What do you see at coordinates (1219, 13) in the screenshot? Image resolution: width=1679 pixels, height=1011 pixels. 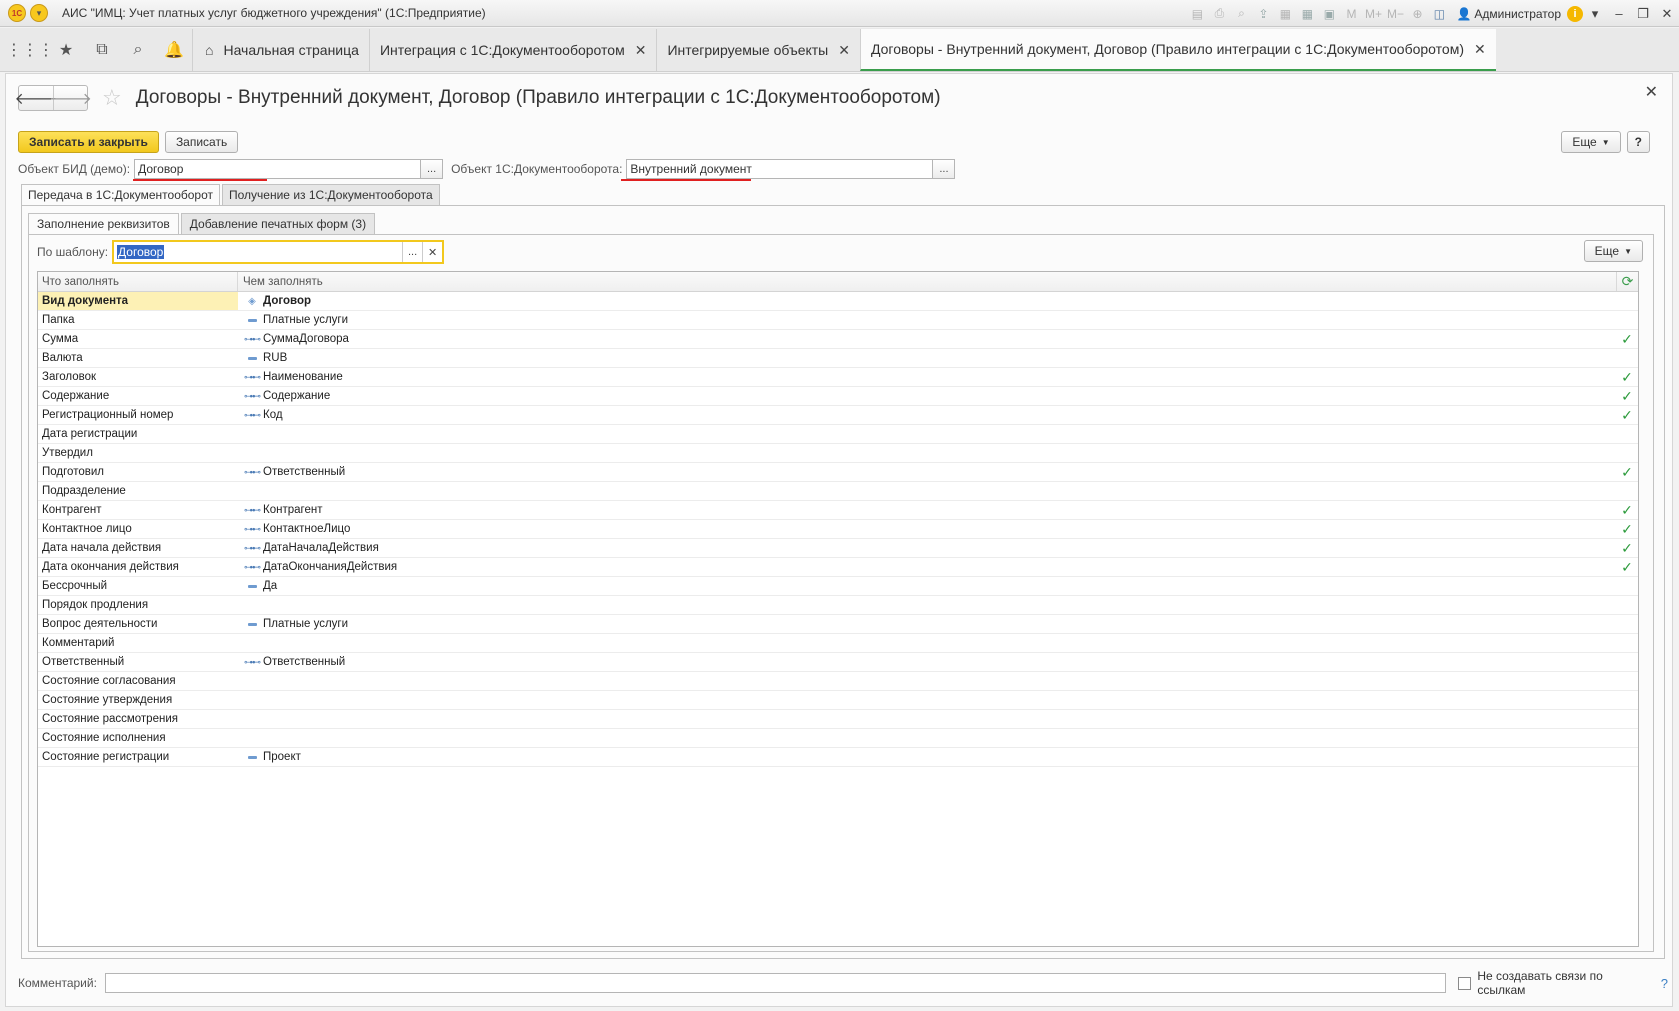 I see `print-icon: ⎙` at bounding box center [1219, 13].